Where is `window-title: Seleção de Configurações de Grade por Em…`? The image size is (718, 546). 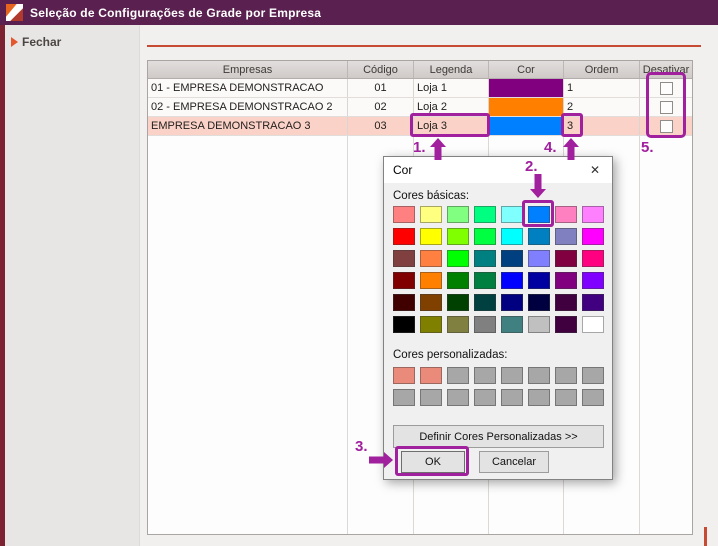 window-title: Seleção de Configurações de Grade por Em… is located at coordinates (176, 12).